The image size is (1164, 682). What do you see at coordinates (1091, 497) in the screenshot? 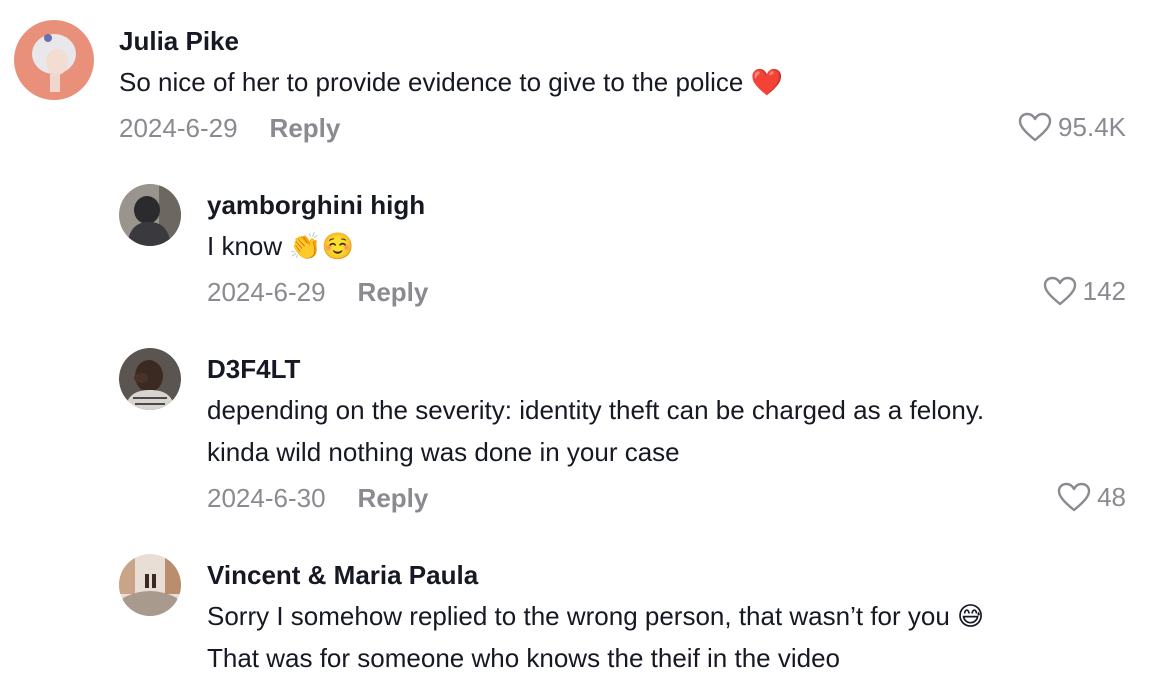
I see `like-button: 48` at bounding box center [1091, 497].